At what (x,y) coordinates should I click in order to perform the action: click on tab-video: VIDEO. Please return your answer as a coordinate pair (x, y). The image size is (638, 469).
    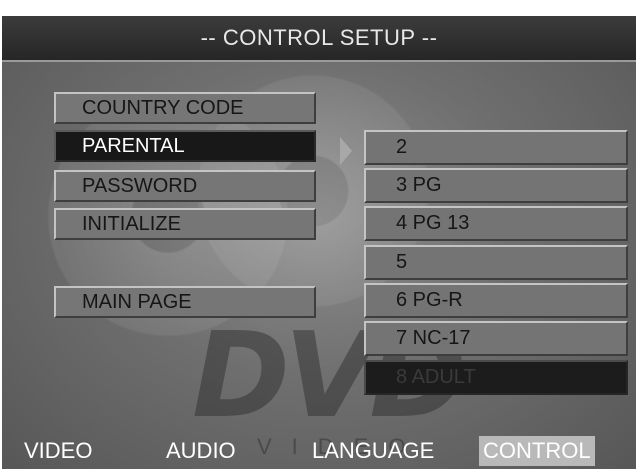
    Looking at the image, I should click on (58, 451).